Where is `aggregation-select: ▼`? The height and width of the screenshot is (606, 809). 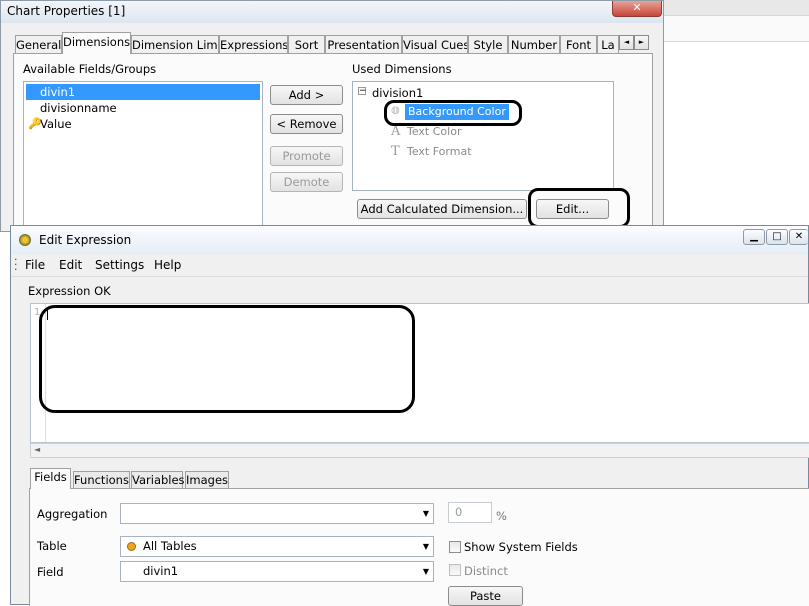 aggregation-select: ▼ is located at coordinates (277, 513).